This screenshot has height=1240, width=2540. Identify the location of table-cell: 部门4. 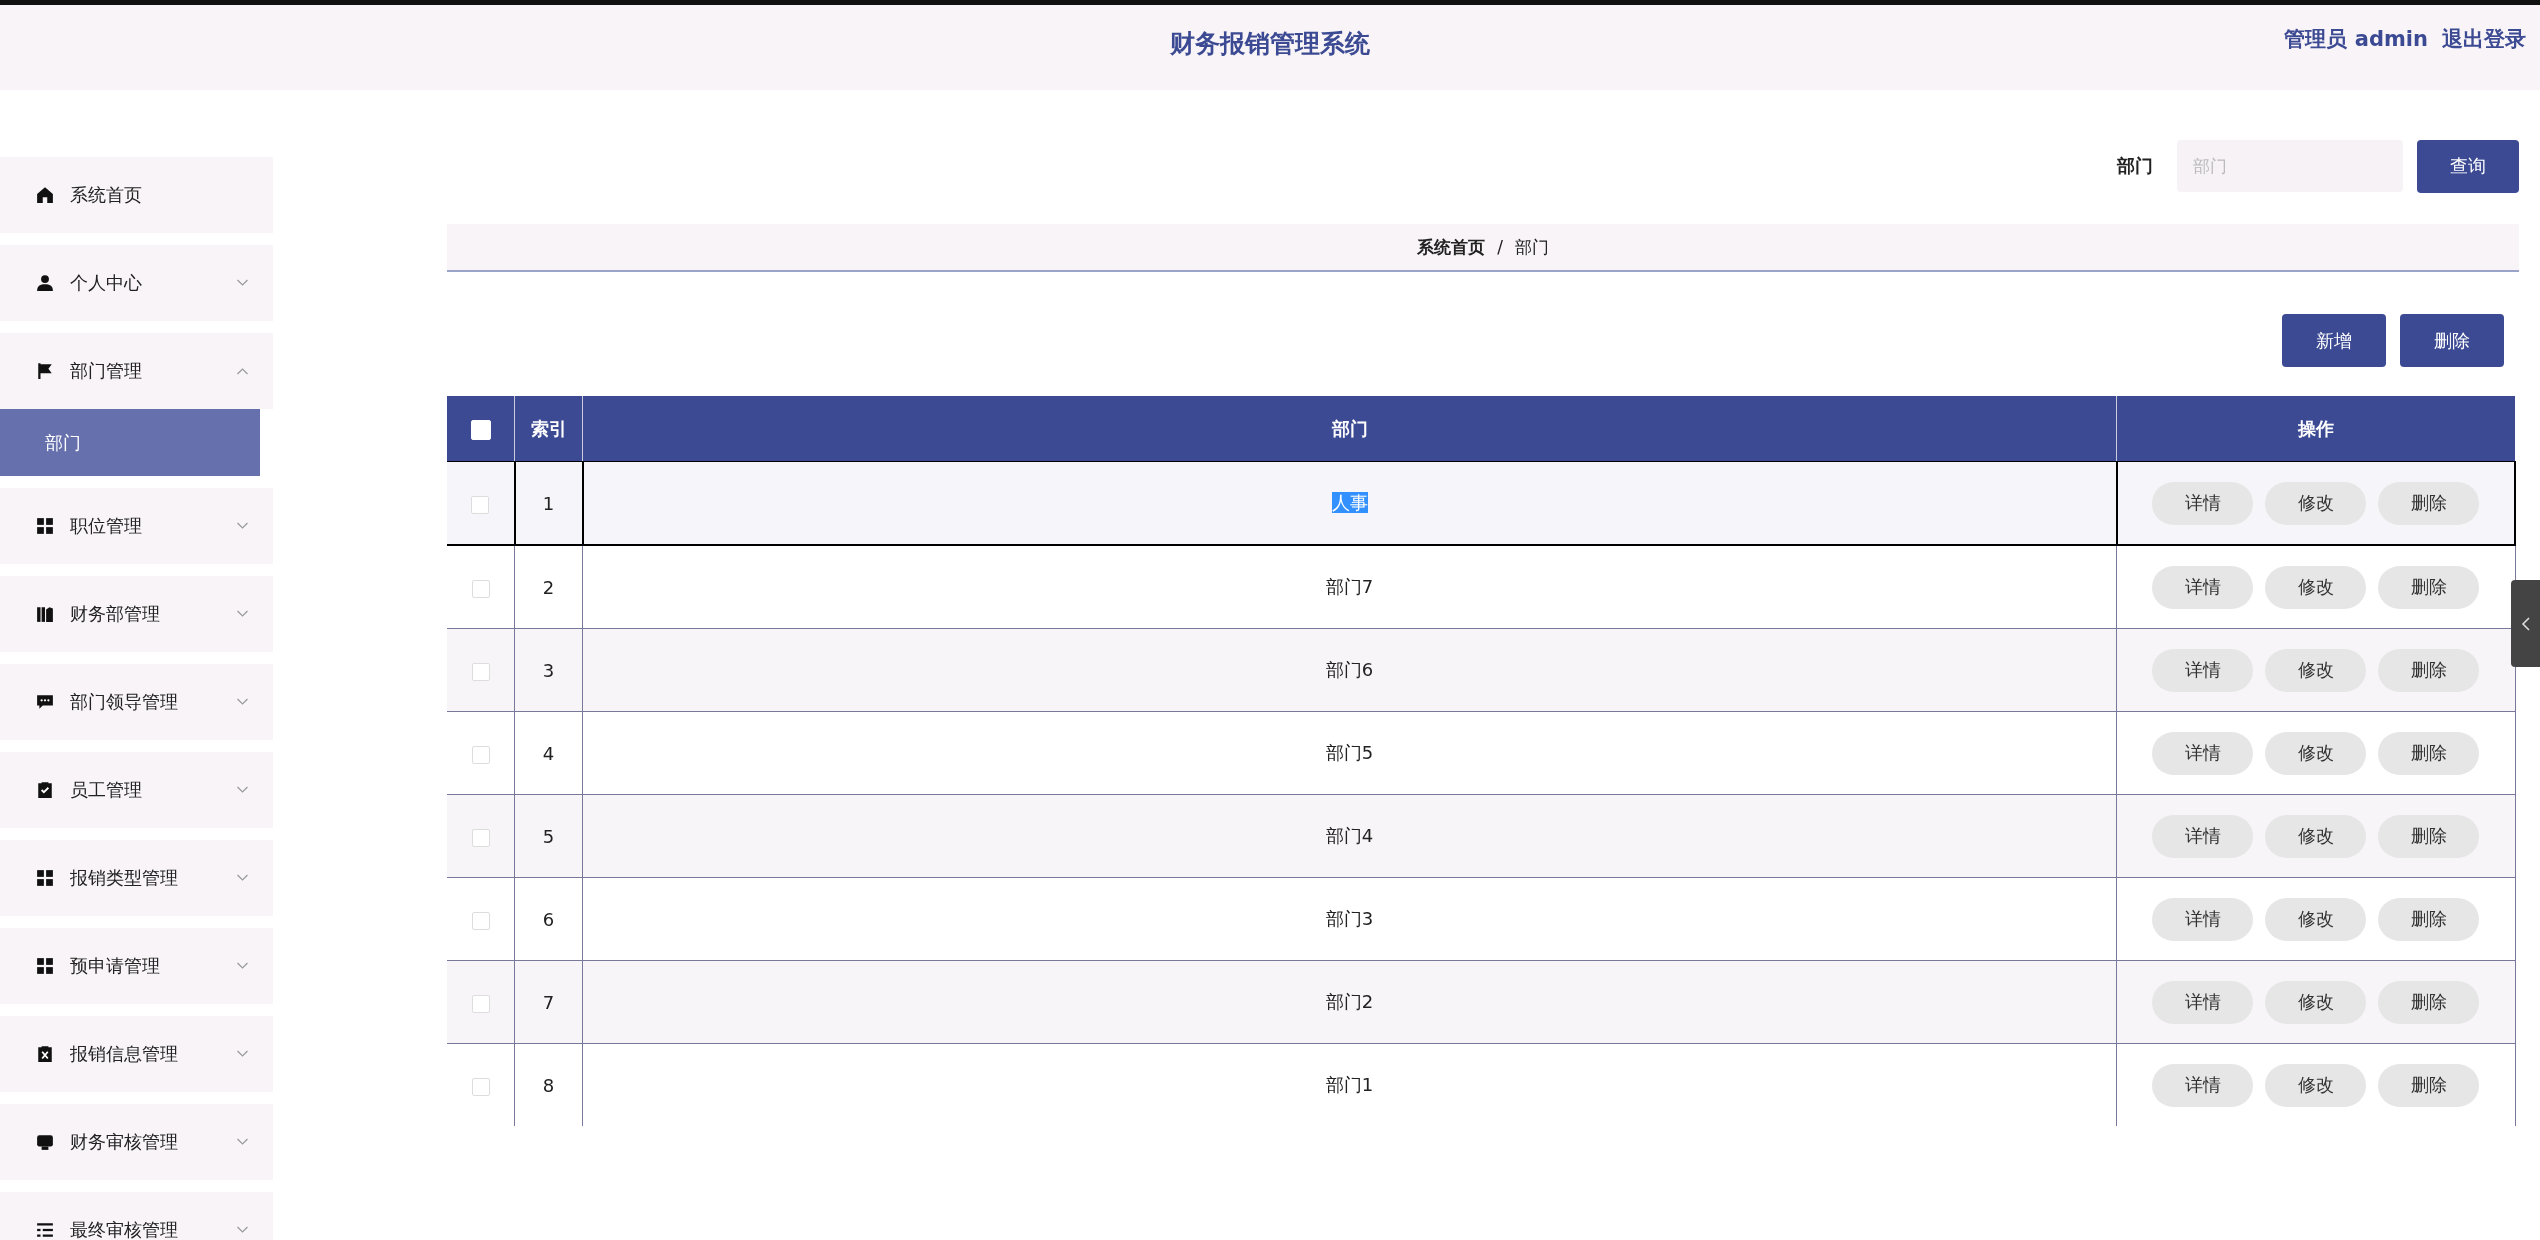
(1349, 835).